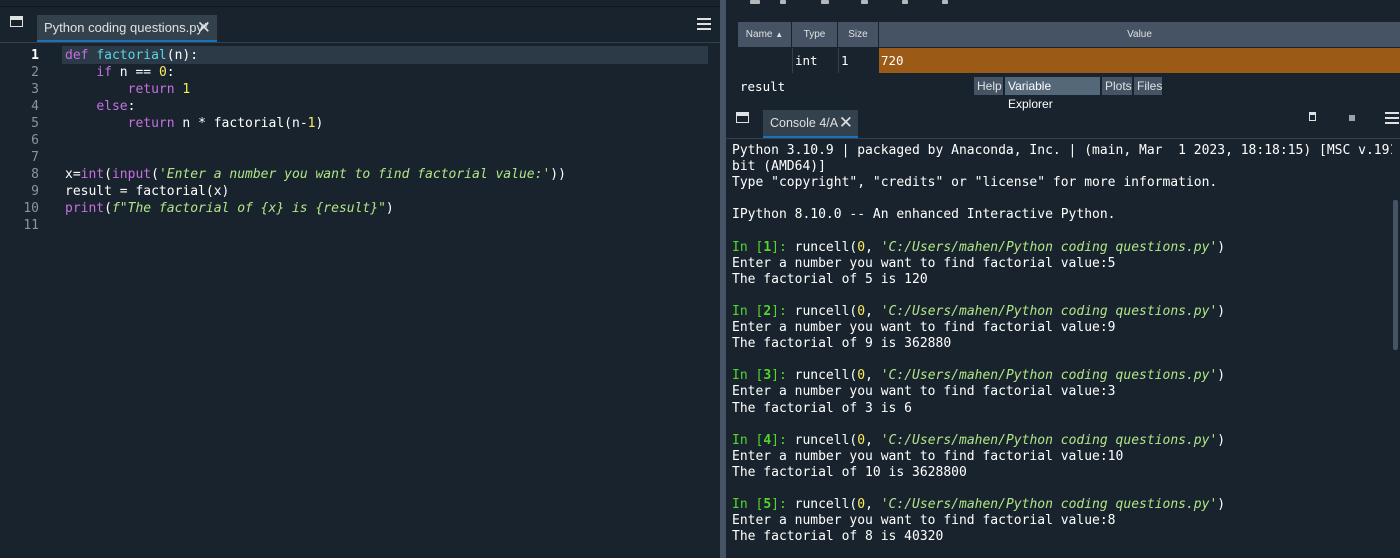 The width and height of the screenshot is (1400, 558). Describe the element at coordinates (815, 60) in the screenshot. I see `cell-type: int` at that location.